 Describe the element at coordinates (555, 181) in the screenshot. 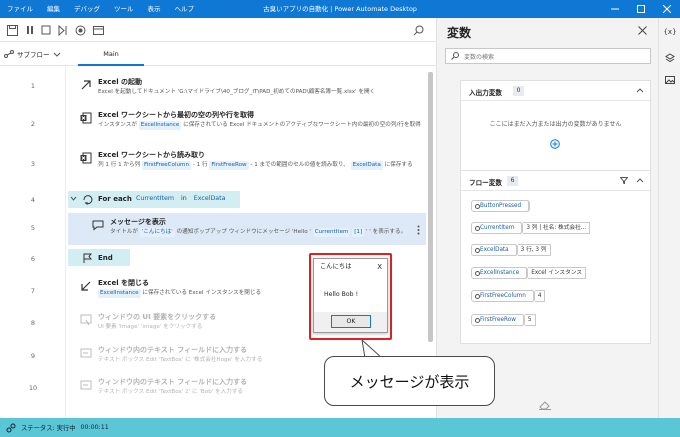

I see `flow-variables-header: フロー変数 6` at that location.